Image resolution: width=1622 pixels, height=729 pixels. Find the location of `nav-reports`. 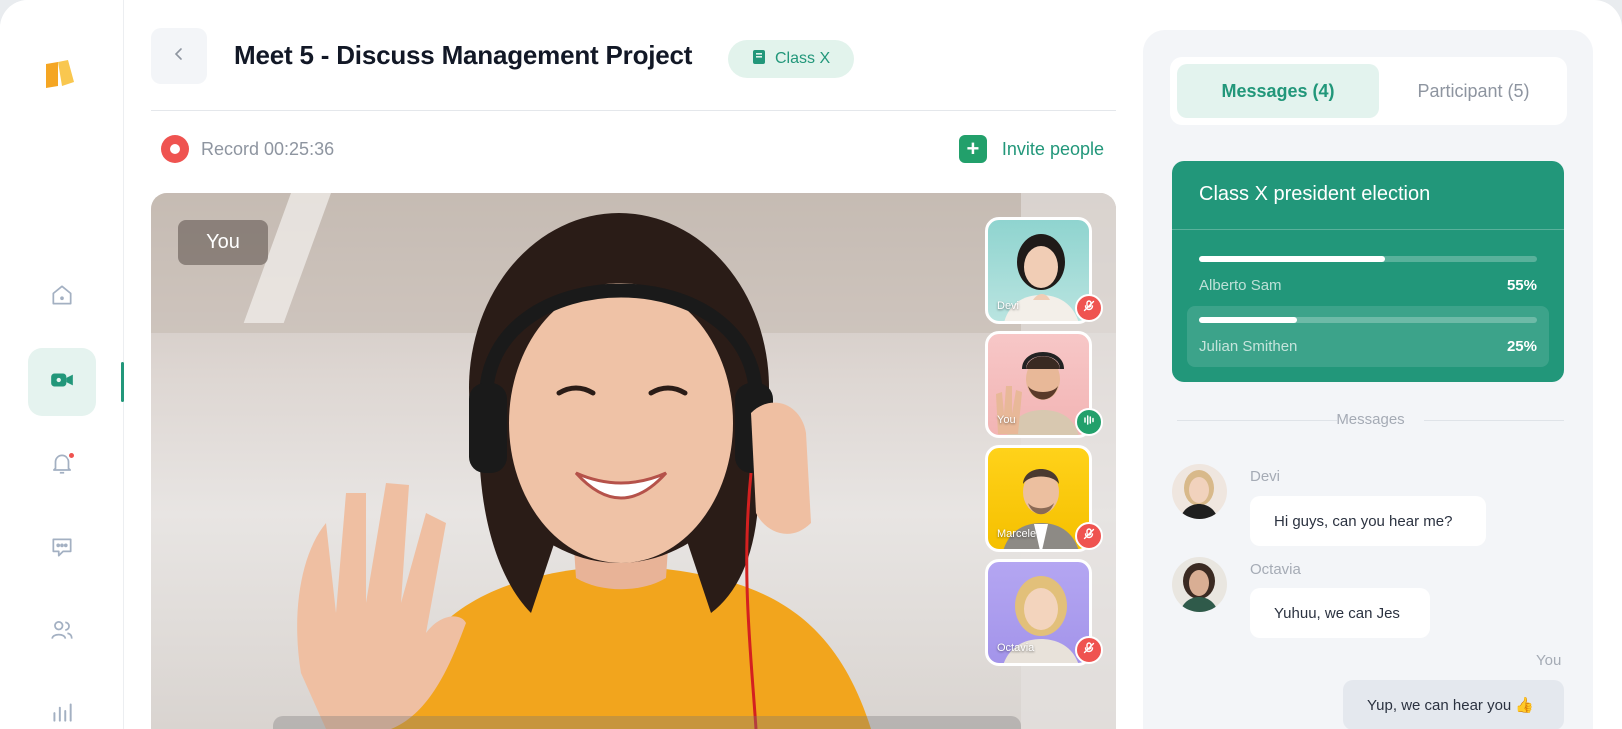

nav-reports is located at coordinates (62, 704).